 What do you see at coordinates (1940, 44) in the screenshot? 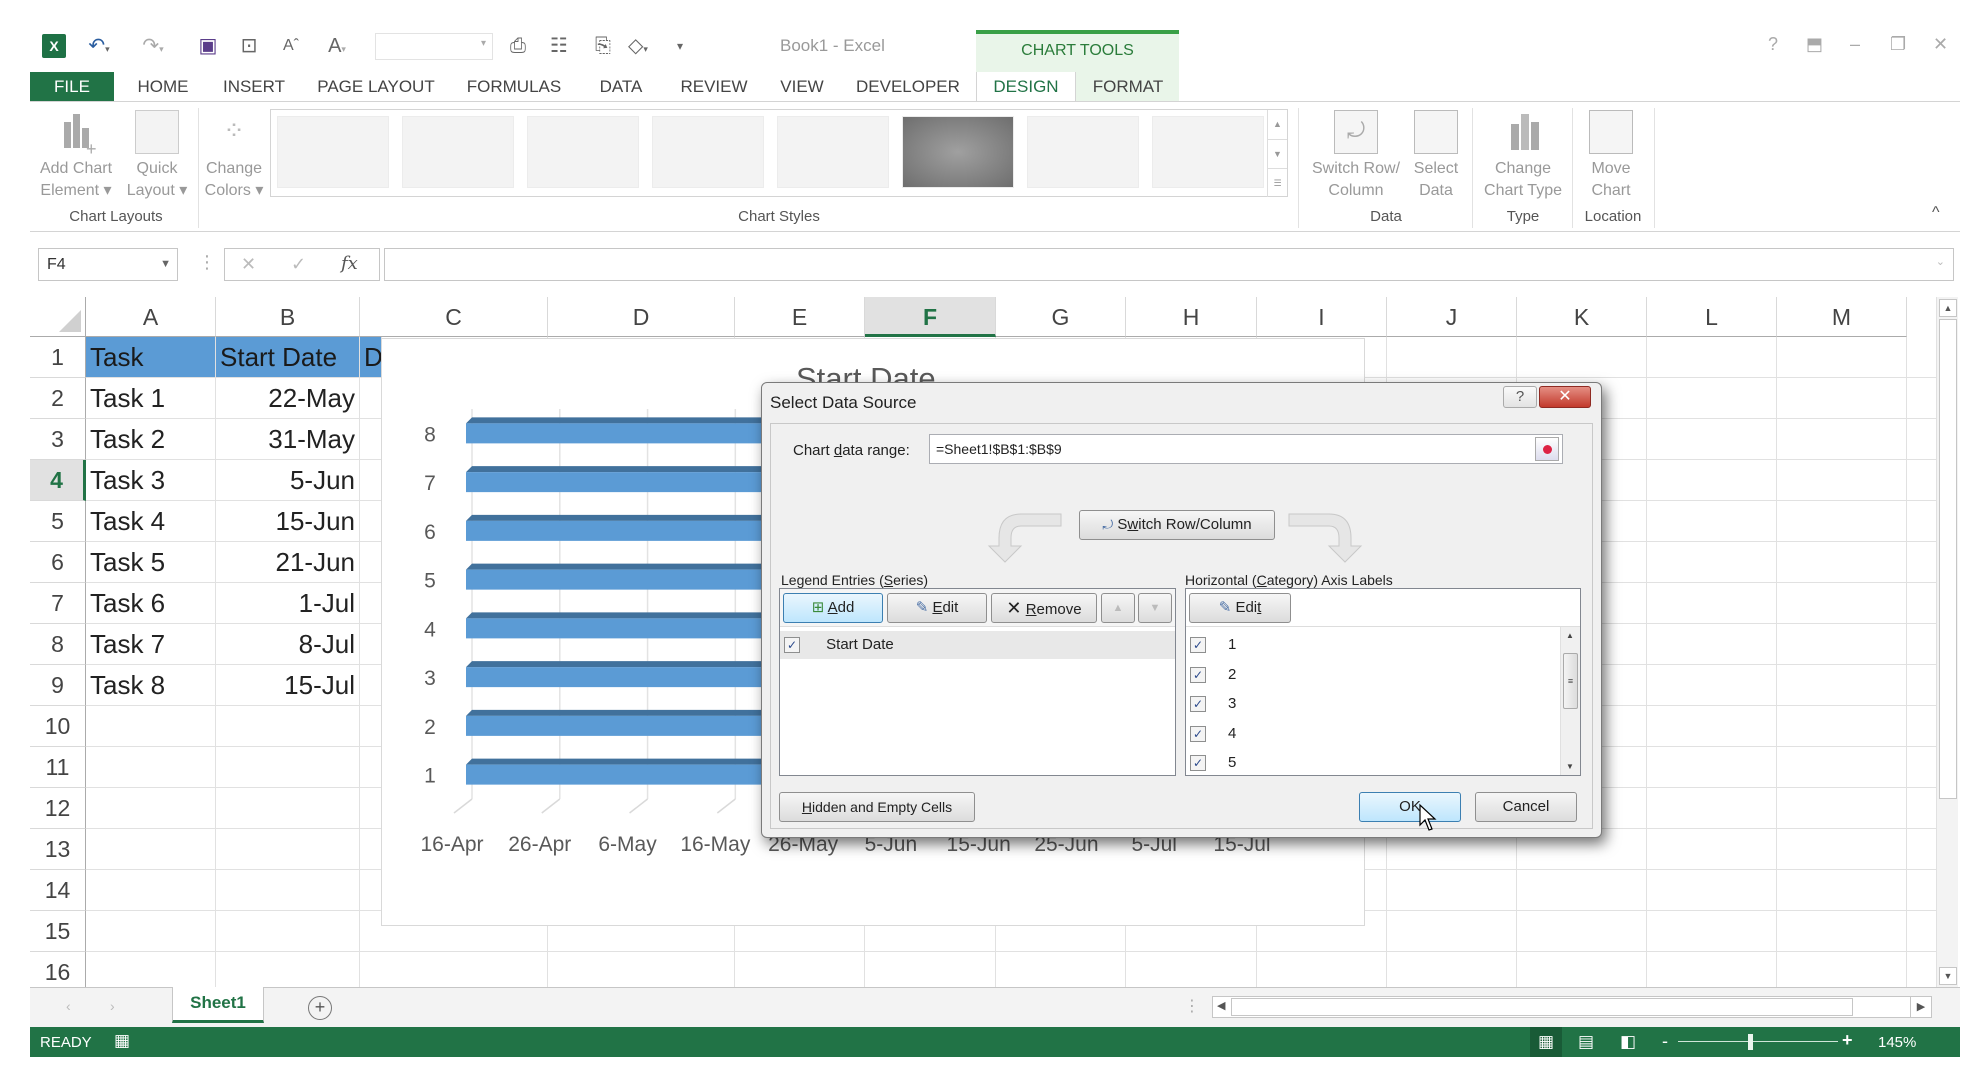
I see `close-window-icon: ✕` at bounding box center [1940, 44].